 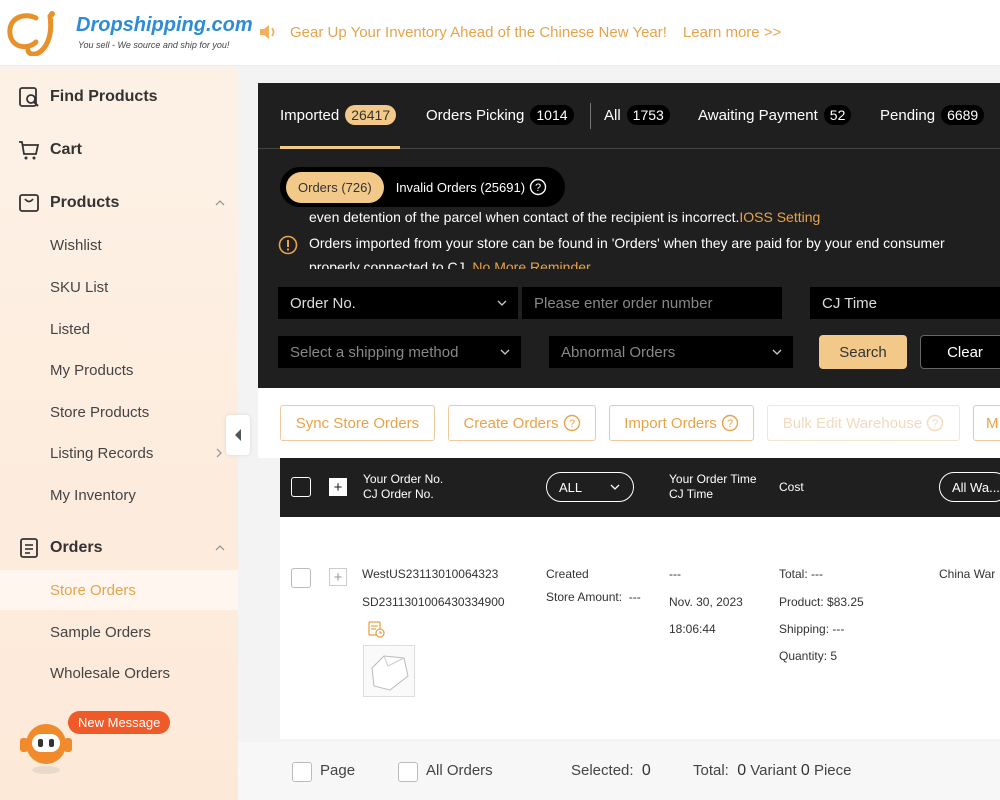 What do you see at coordinates (612, 115) in the screenshot?
I see `tab-label: All` at bounding box center [612, 115].